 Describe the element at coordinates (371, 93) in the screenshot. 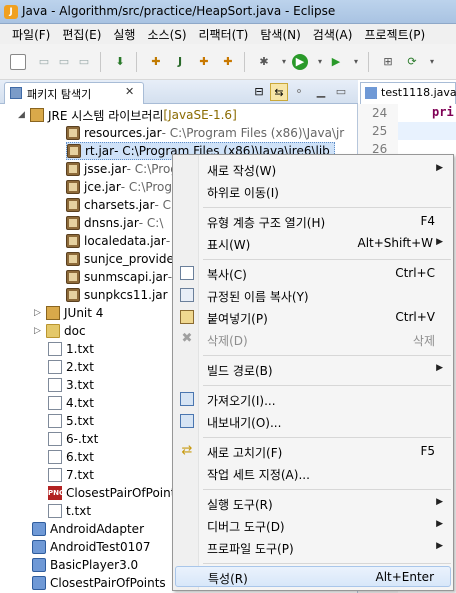

I see `java-file-icon` at that location.